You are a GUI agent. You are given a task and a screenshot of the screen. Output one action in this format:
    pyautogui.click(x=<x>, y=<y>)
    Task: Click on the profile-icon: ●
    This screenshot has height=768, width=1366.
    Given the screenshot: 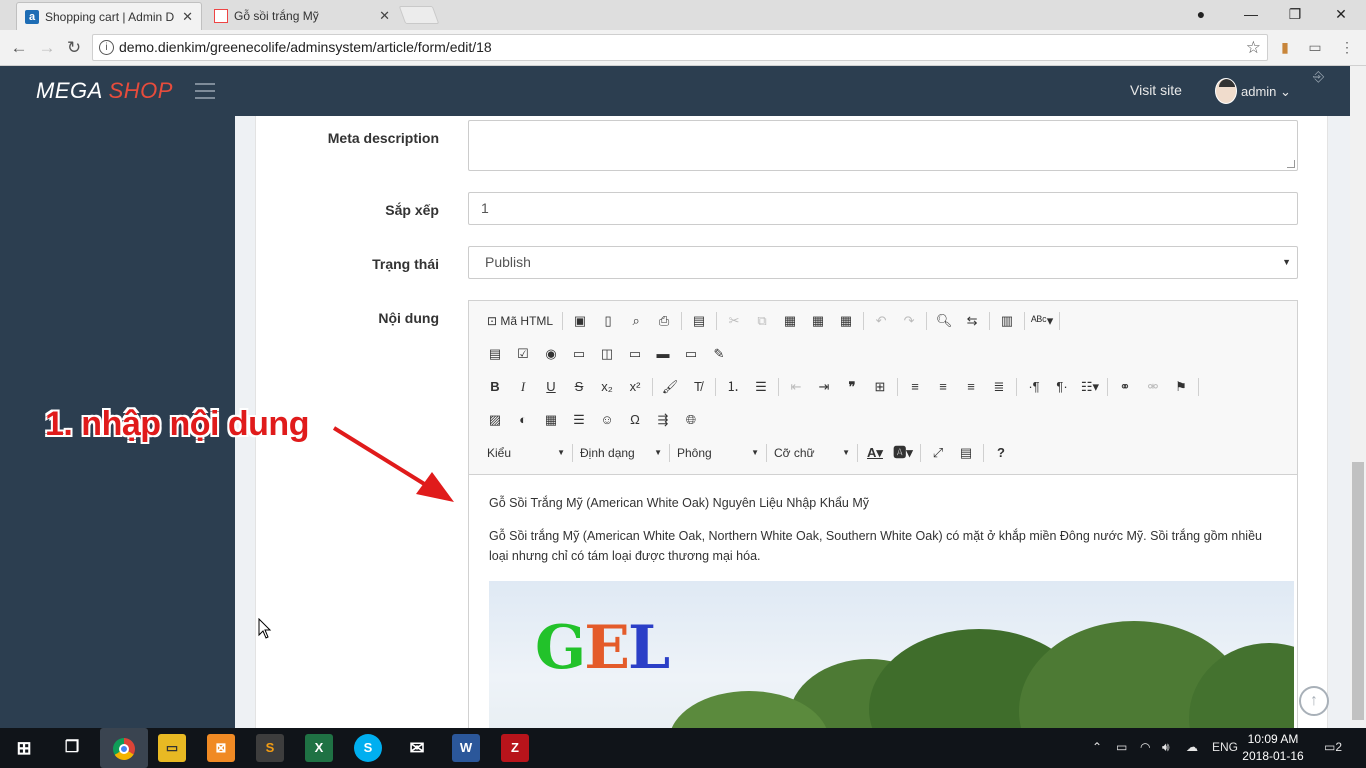 What is the action you would take?
    pyautogui.click(x=1201, y=15)
    